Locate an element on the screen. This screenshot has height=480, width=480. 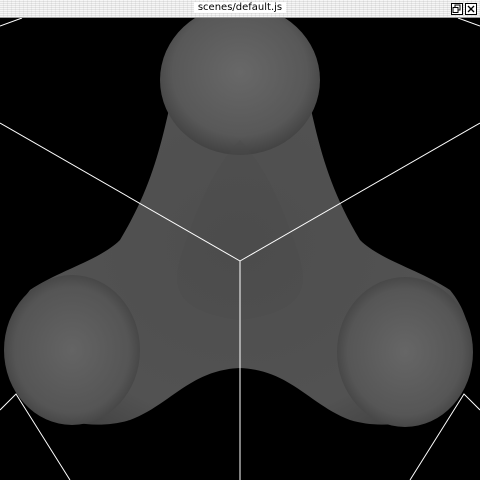
close-icon is located at coordinates (471, 9).